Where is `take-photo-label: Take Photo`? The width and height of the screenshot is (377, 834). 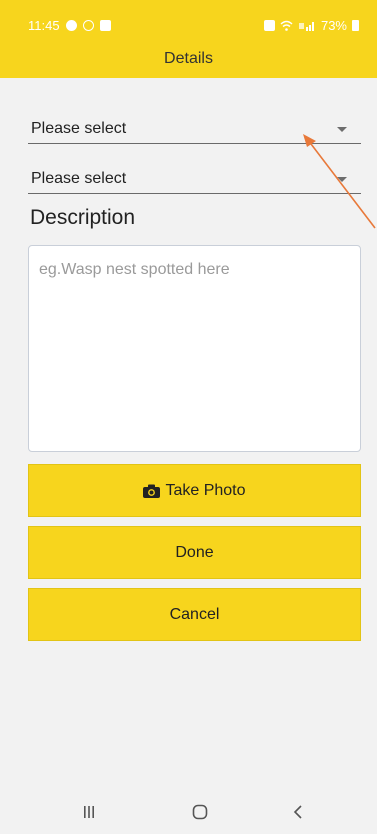 take-photo-label: Take Photo is located at coordinates (205, 490).